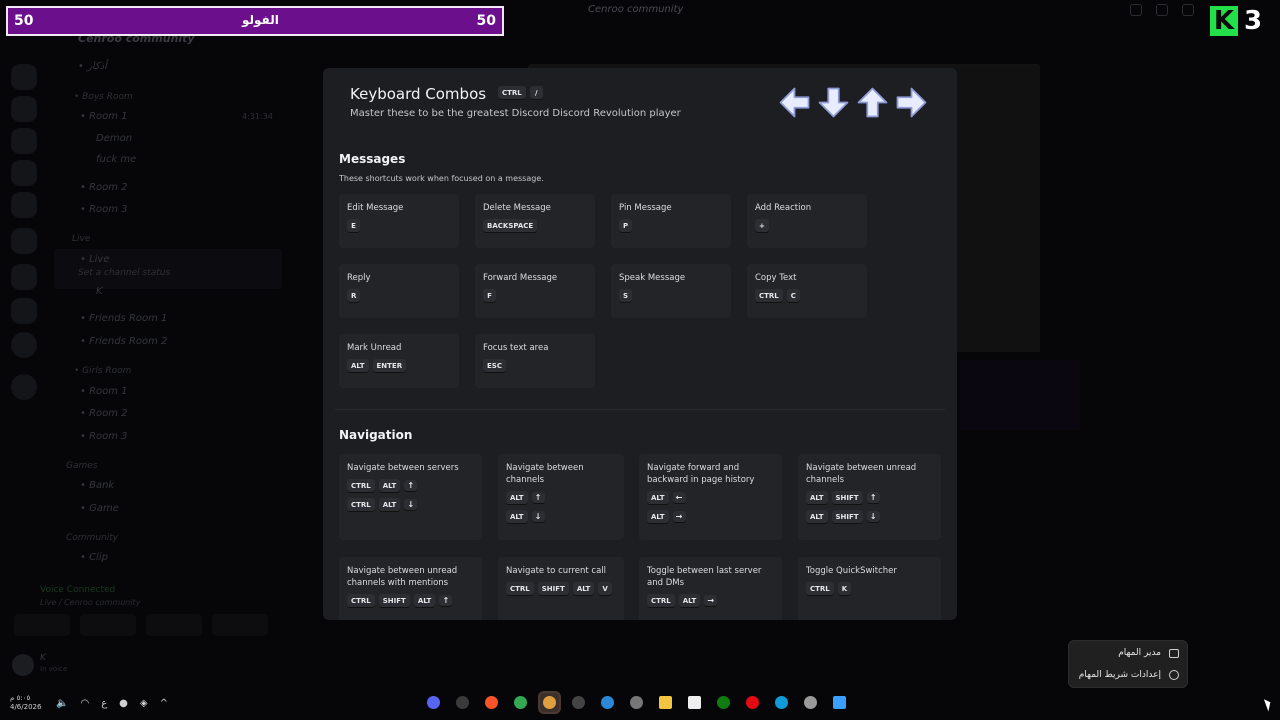  What do you see at coordinates (510, 225) in the screenshot?
I see `key-cap: BACKSPACE` at bounding box center [510, 225].